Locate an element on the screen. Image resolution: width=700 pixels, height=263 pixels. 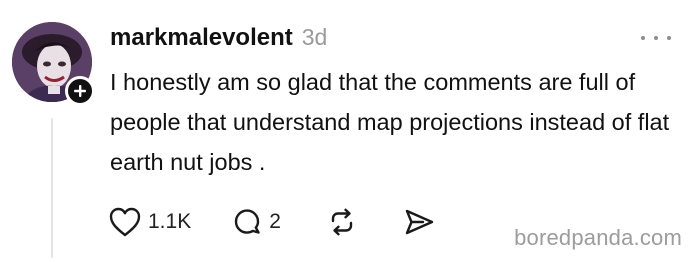
plus-icon is located at coordinates (80, 91).